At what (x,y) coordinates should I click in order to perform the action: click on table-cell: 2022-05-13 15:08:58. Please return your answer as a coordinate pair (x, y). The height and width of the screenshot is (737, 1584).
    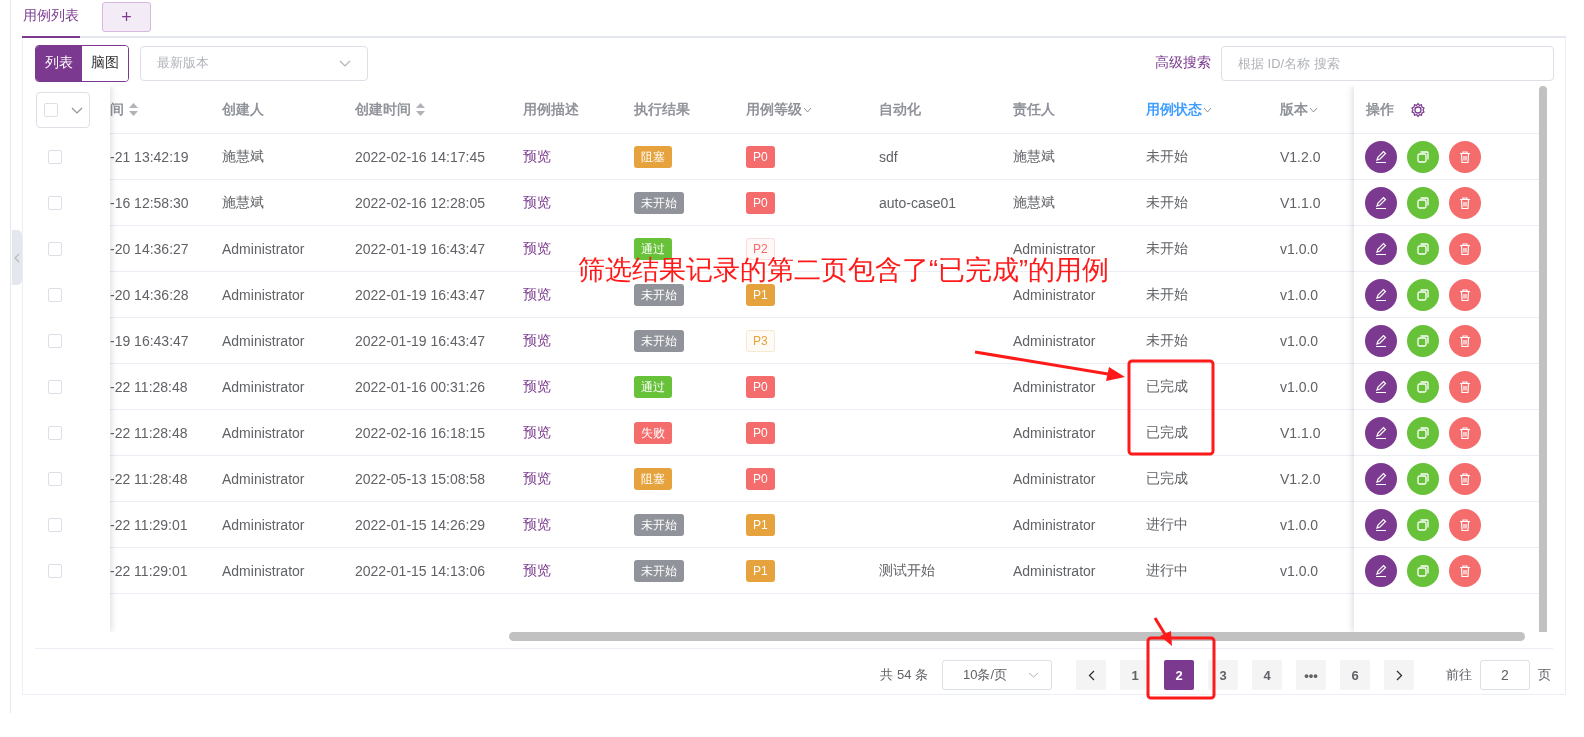
    Looking at the image, I should click on (420, 478).